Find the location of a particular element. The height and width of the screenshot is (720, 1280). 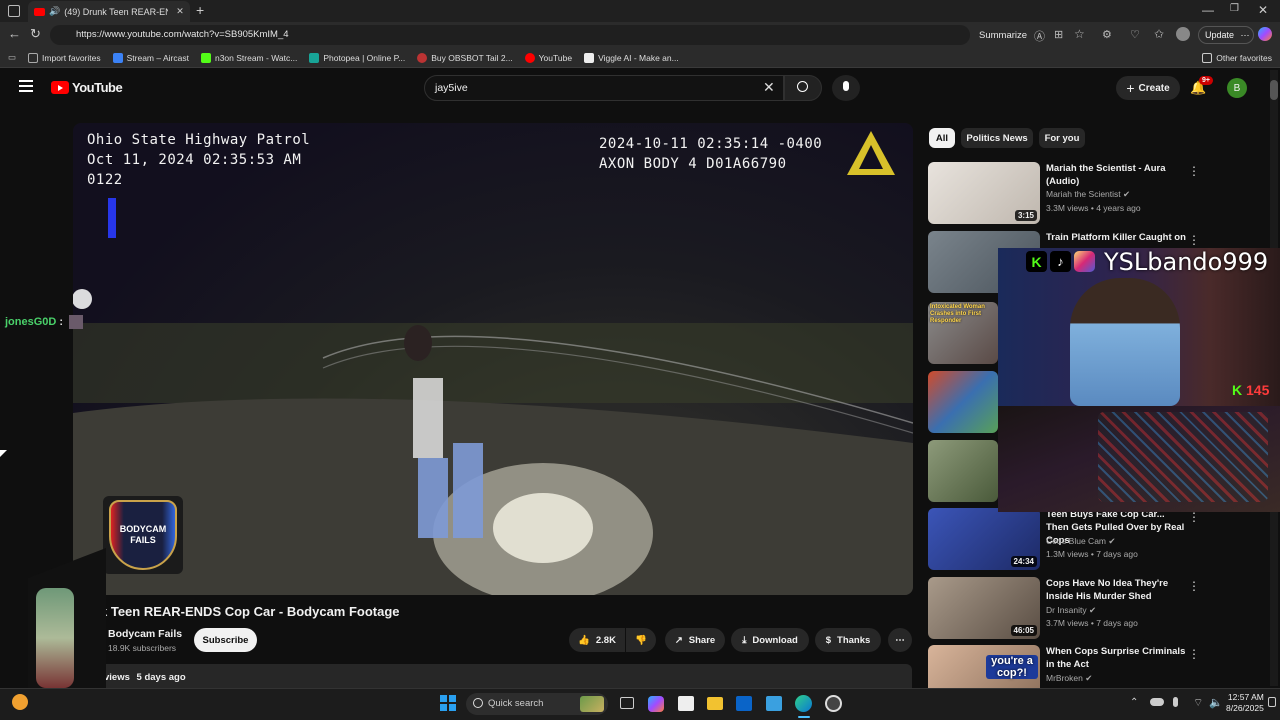

hamburger-menu-icon is located at coordinates (26, 86).